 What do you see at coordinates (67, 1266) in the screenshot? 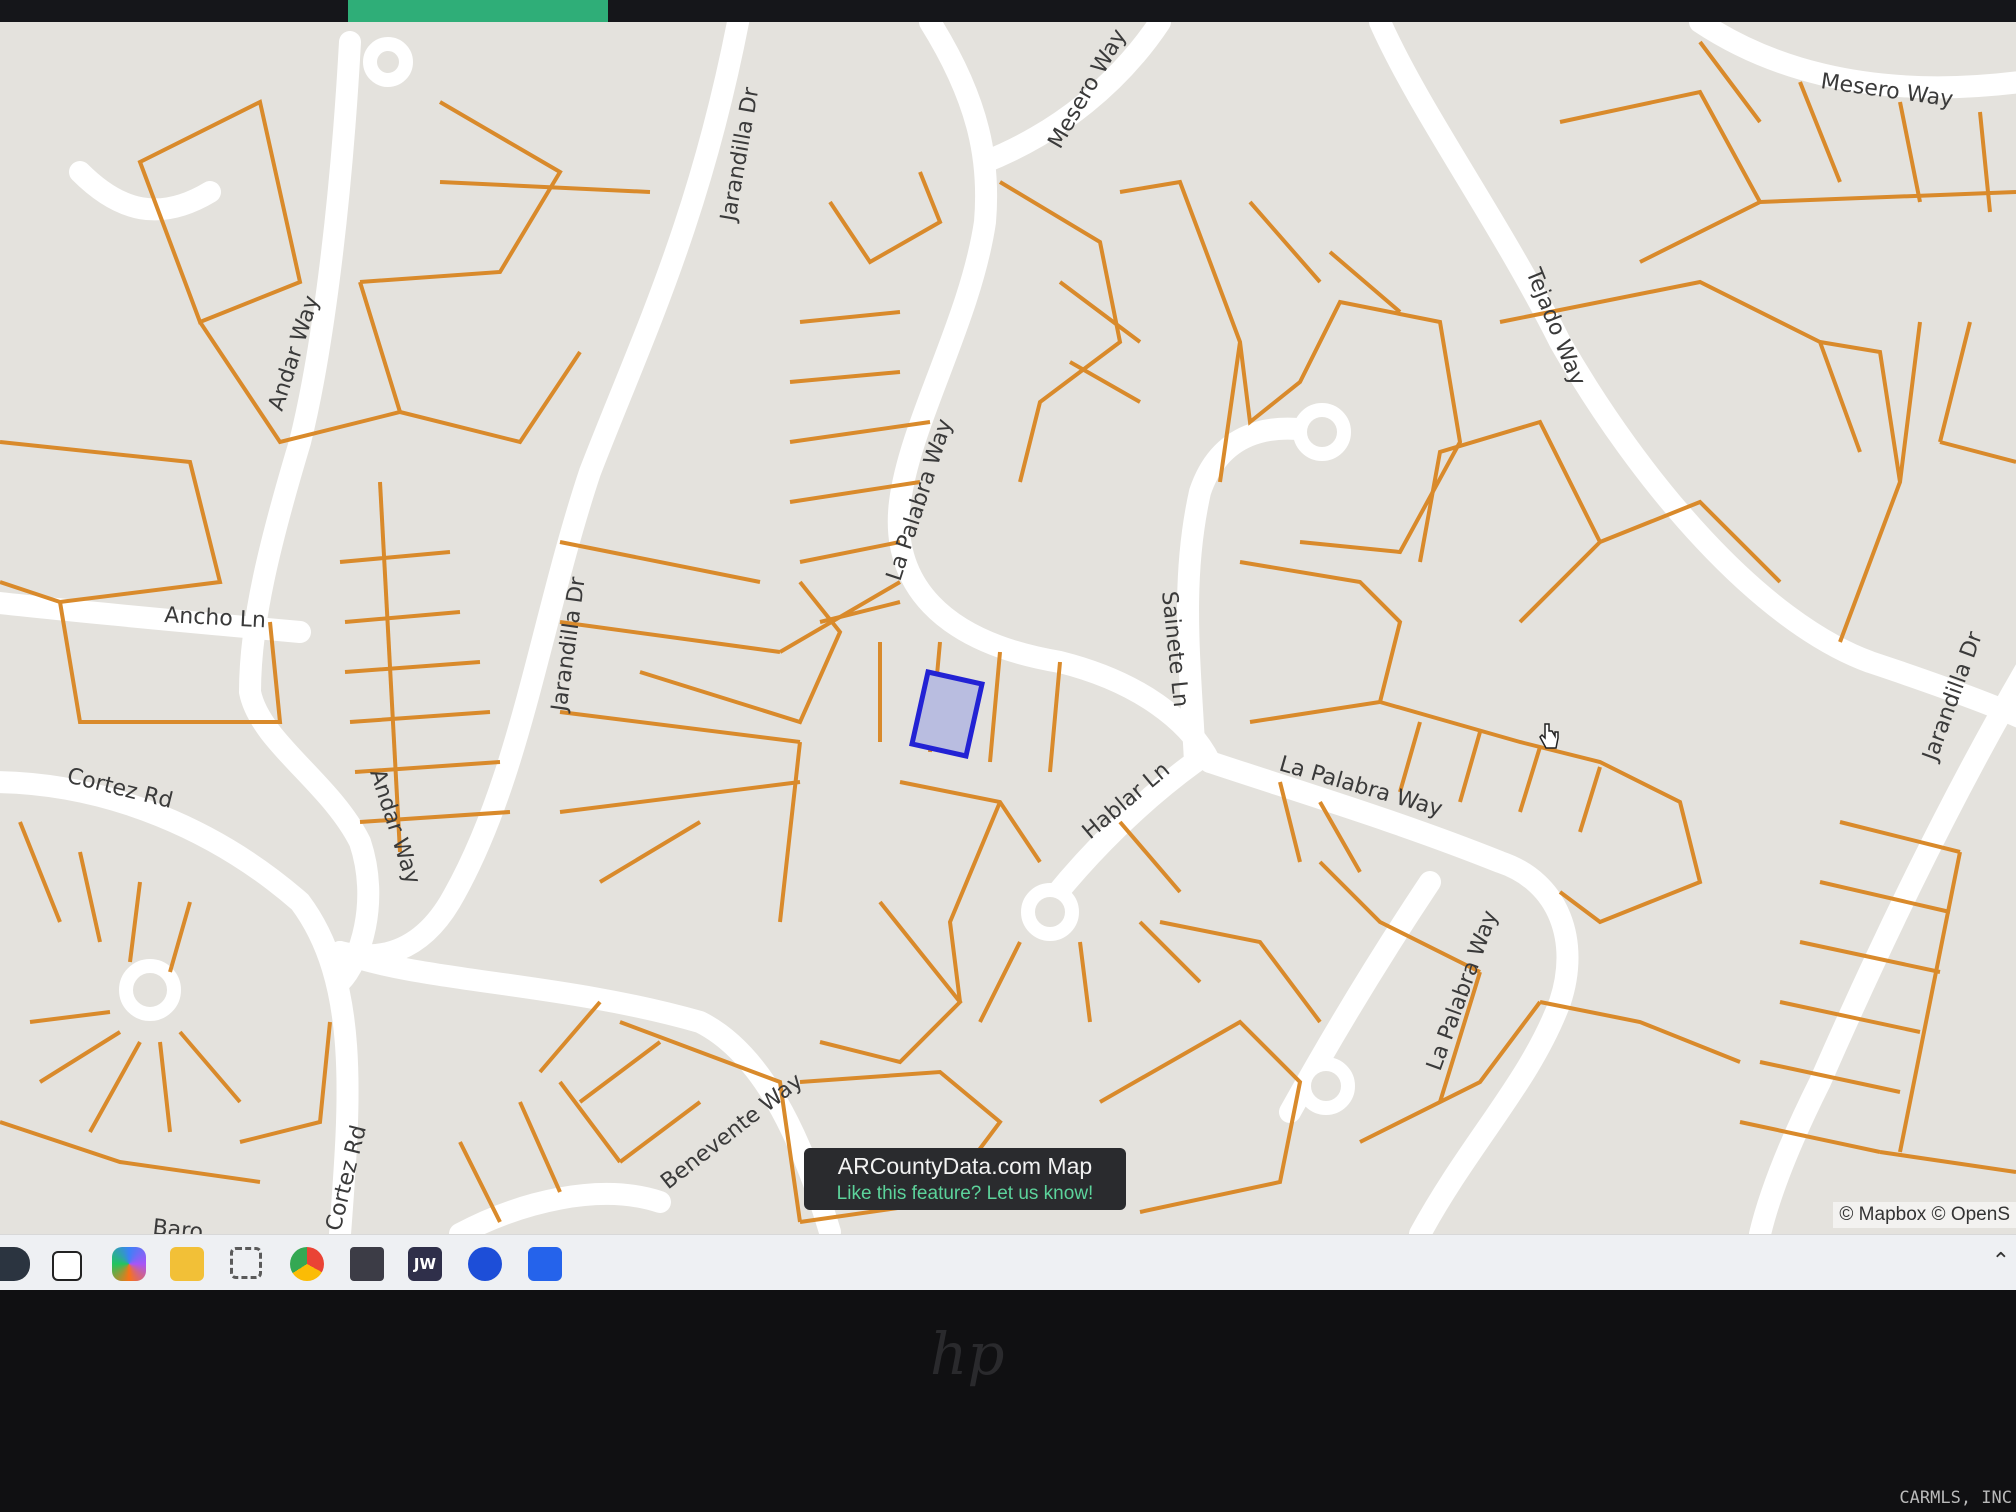
I see `files-icon` at bounding box center [67, 1266].